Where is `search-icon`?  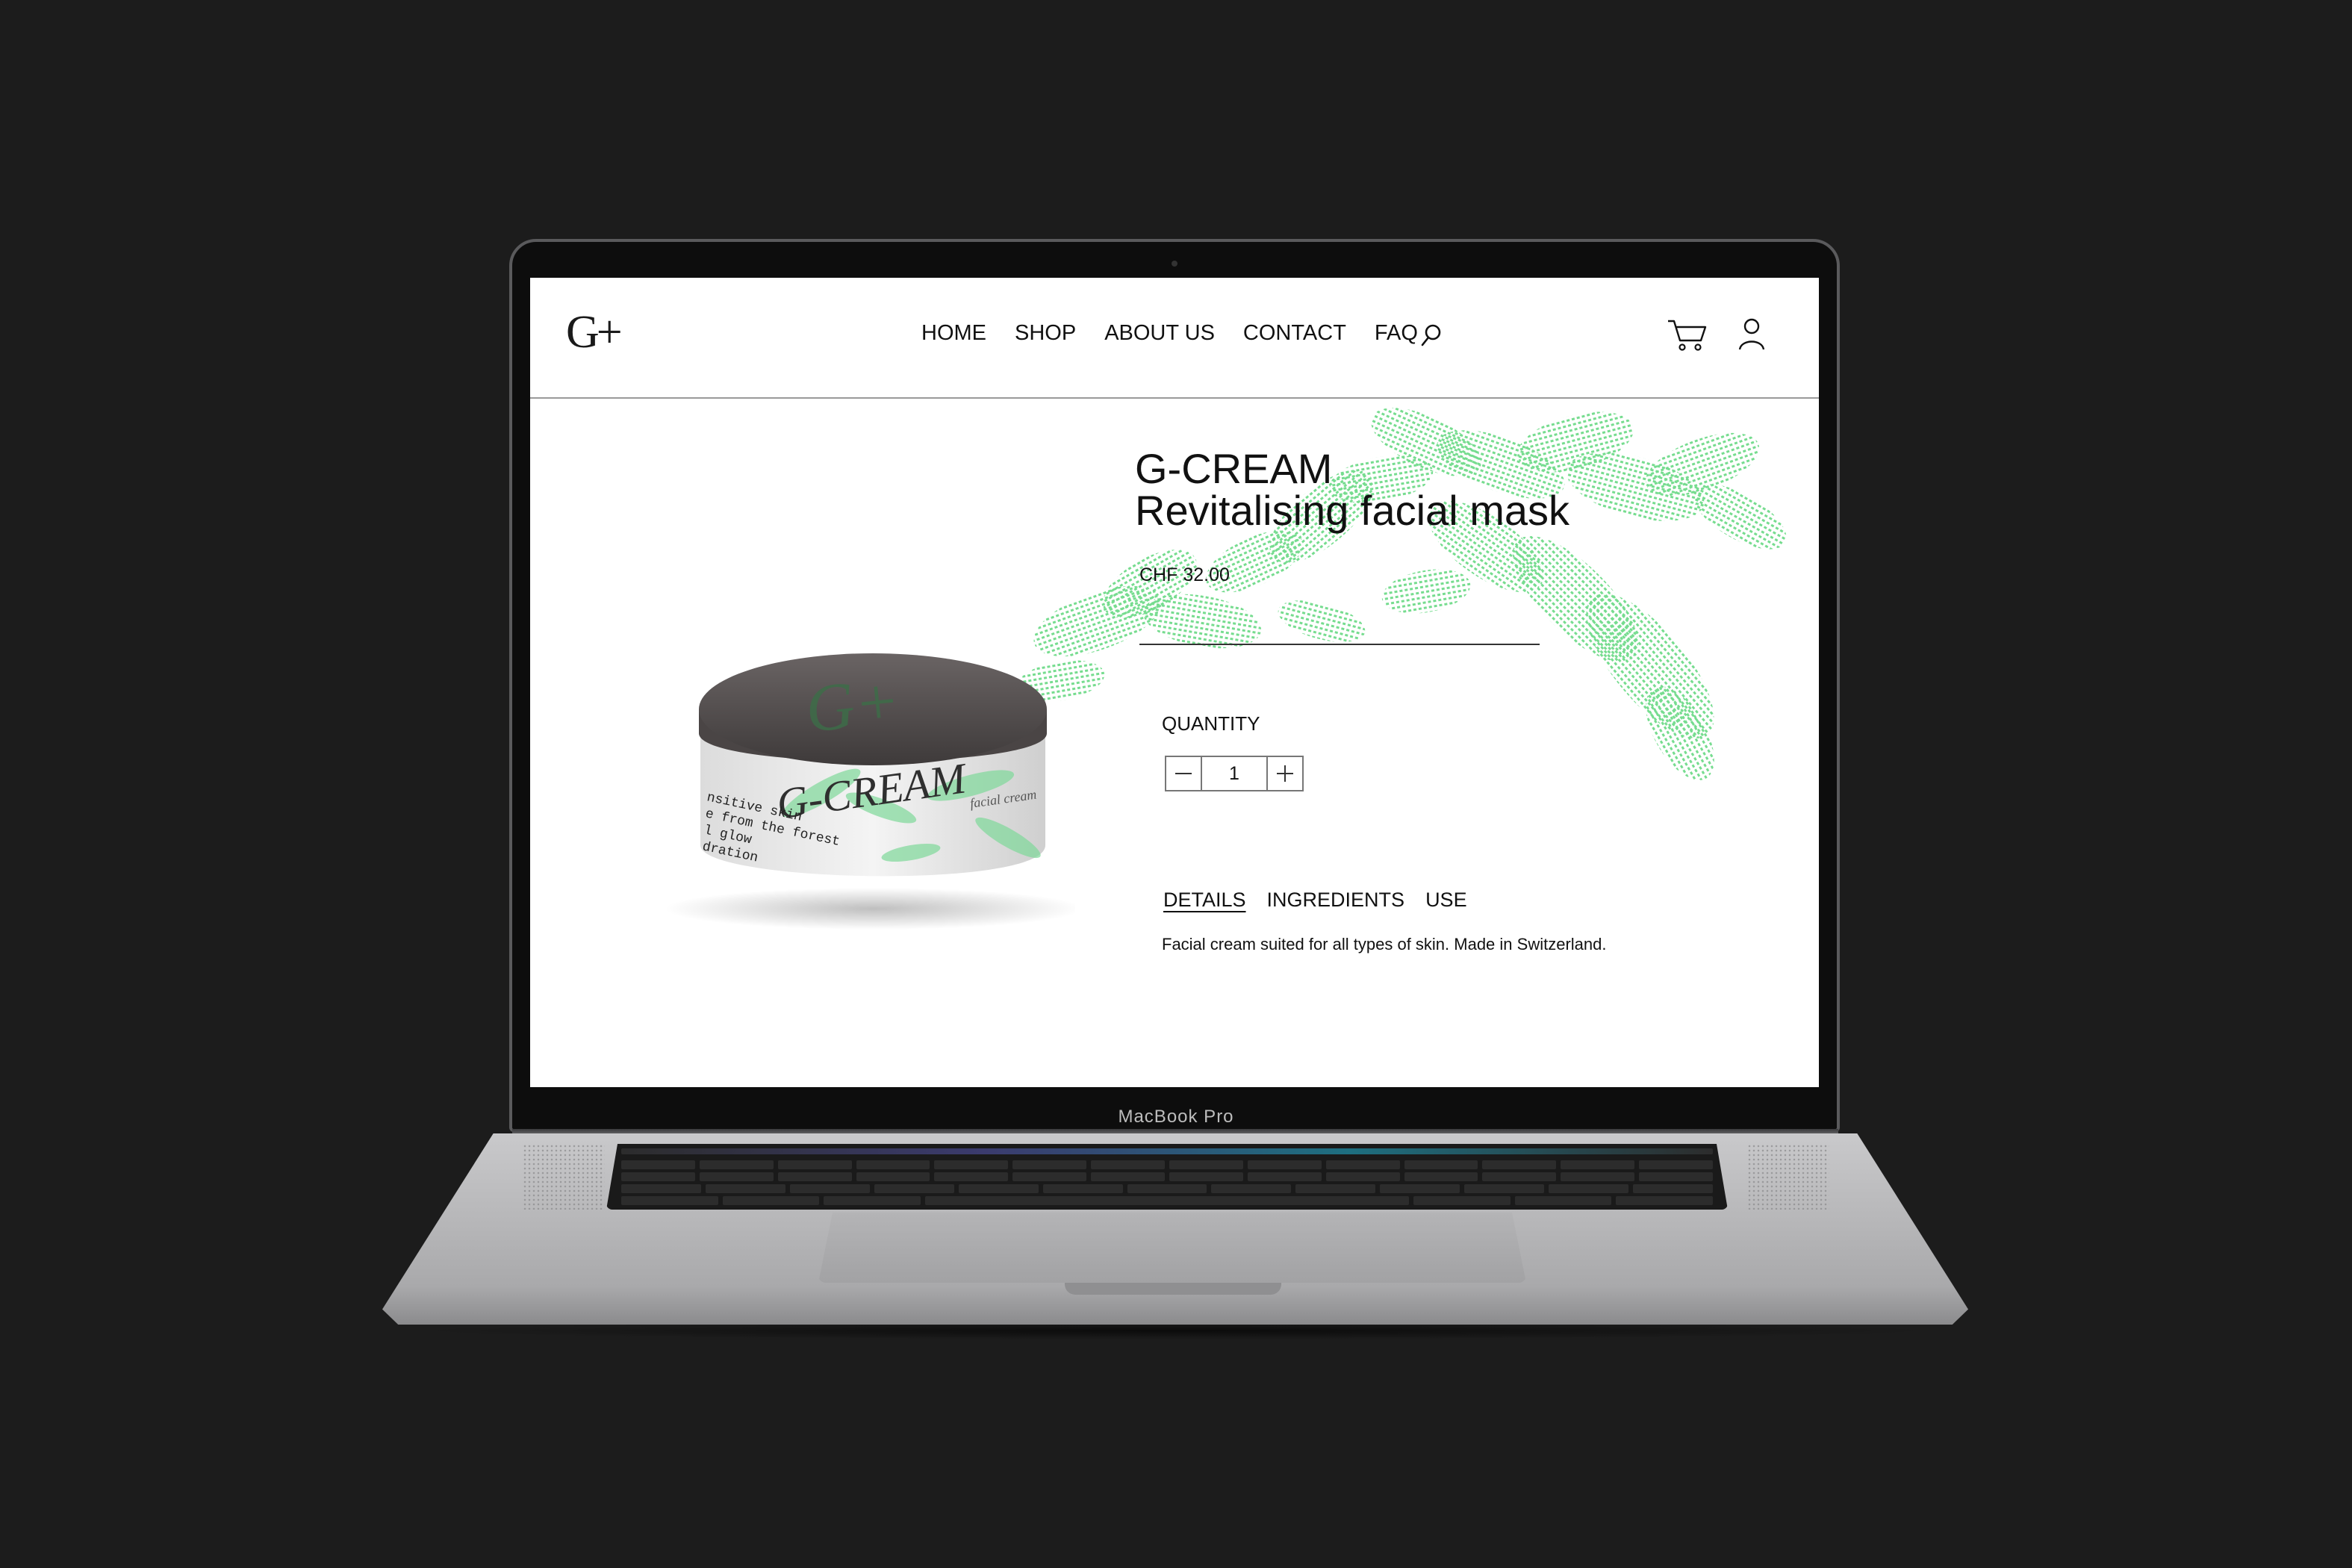
search-icon is located at coordinates (1431, 335).